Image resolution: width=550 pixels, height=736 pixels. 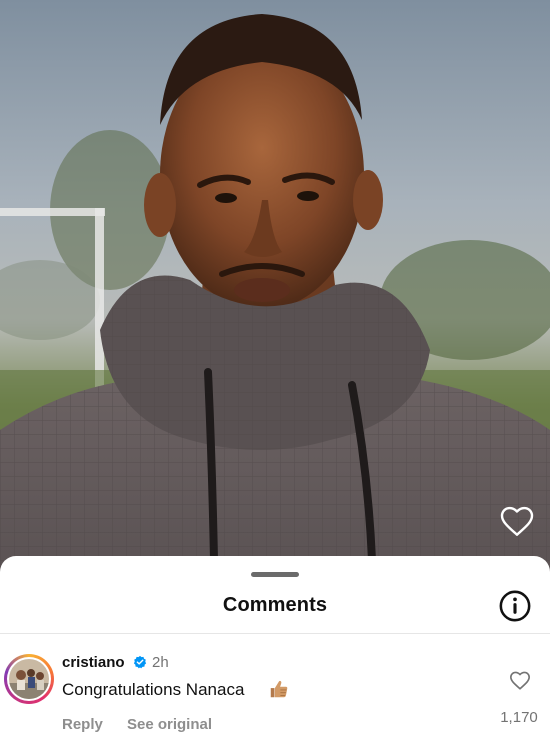 What do you see at coordinates (279, 689) in the screenshot?
I see `thumbs-up-emoji` at bounding box center [279, 689].